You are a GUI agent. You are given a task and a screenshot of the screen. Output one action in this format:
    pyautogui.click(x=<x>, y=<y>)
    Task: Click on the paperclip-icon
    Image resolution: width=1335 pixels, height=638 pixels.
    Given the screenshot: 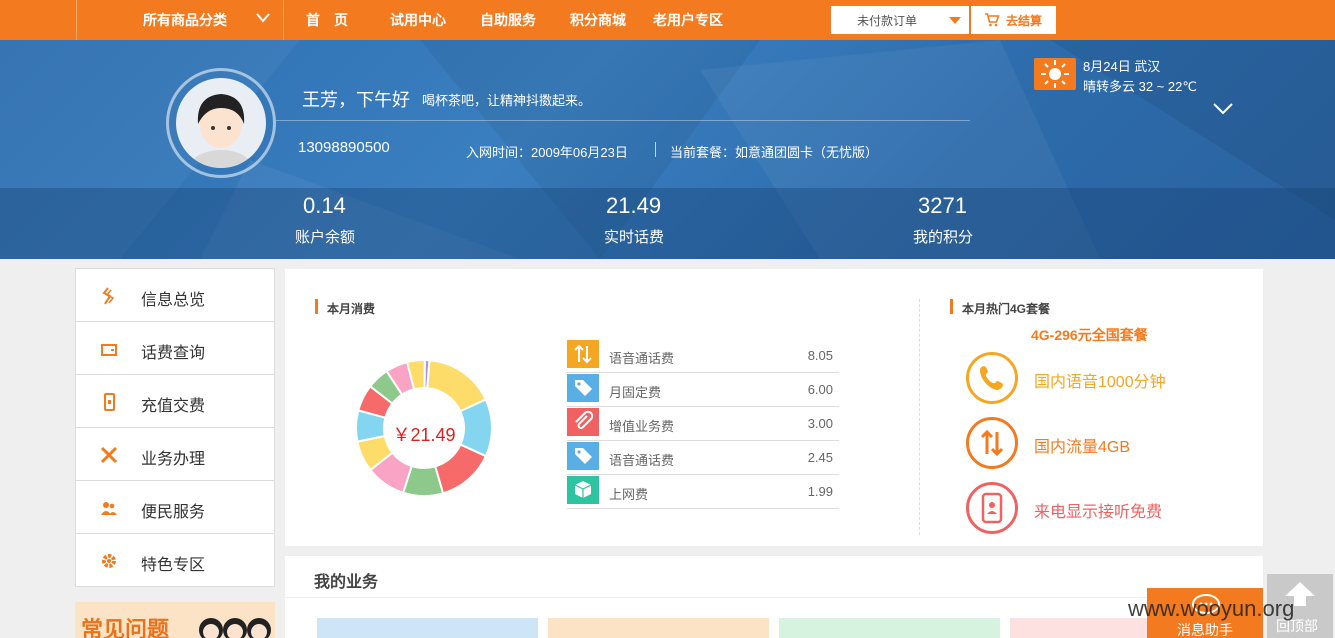 What is the action you would take?
    pyautogui.click(x=583, y=422)
    